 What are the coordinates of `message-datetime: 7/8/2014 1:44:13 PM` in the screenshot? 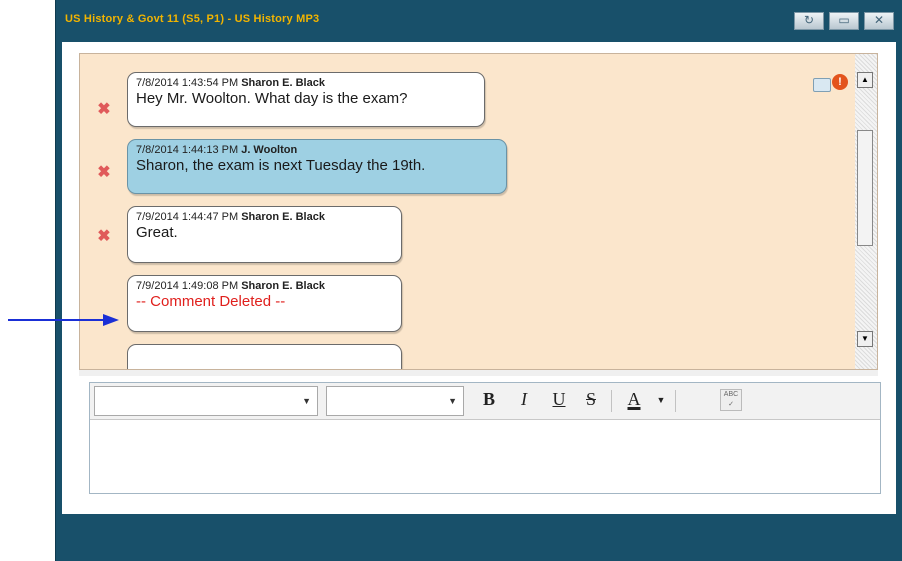 It's located at (187, 150).